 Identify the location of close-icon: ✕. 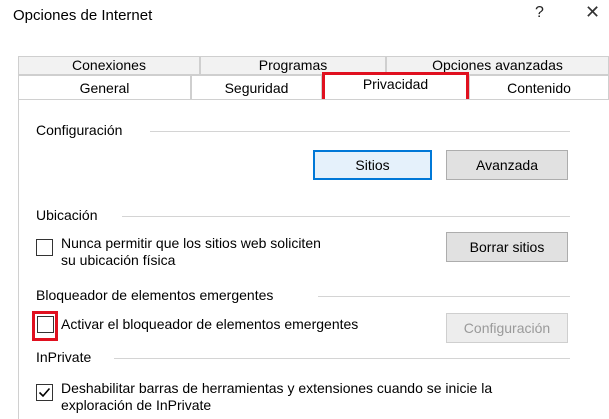
(592, 12).